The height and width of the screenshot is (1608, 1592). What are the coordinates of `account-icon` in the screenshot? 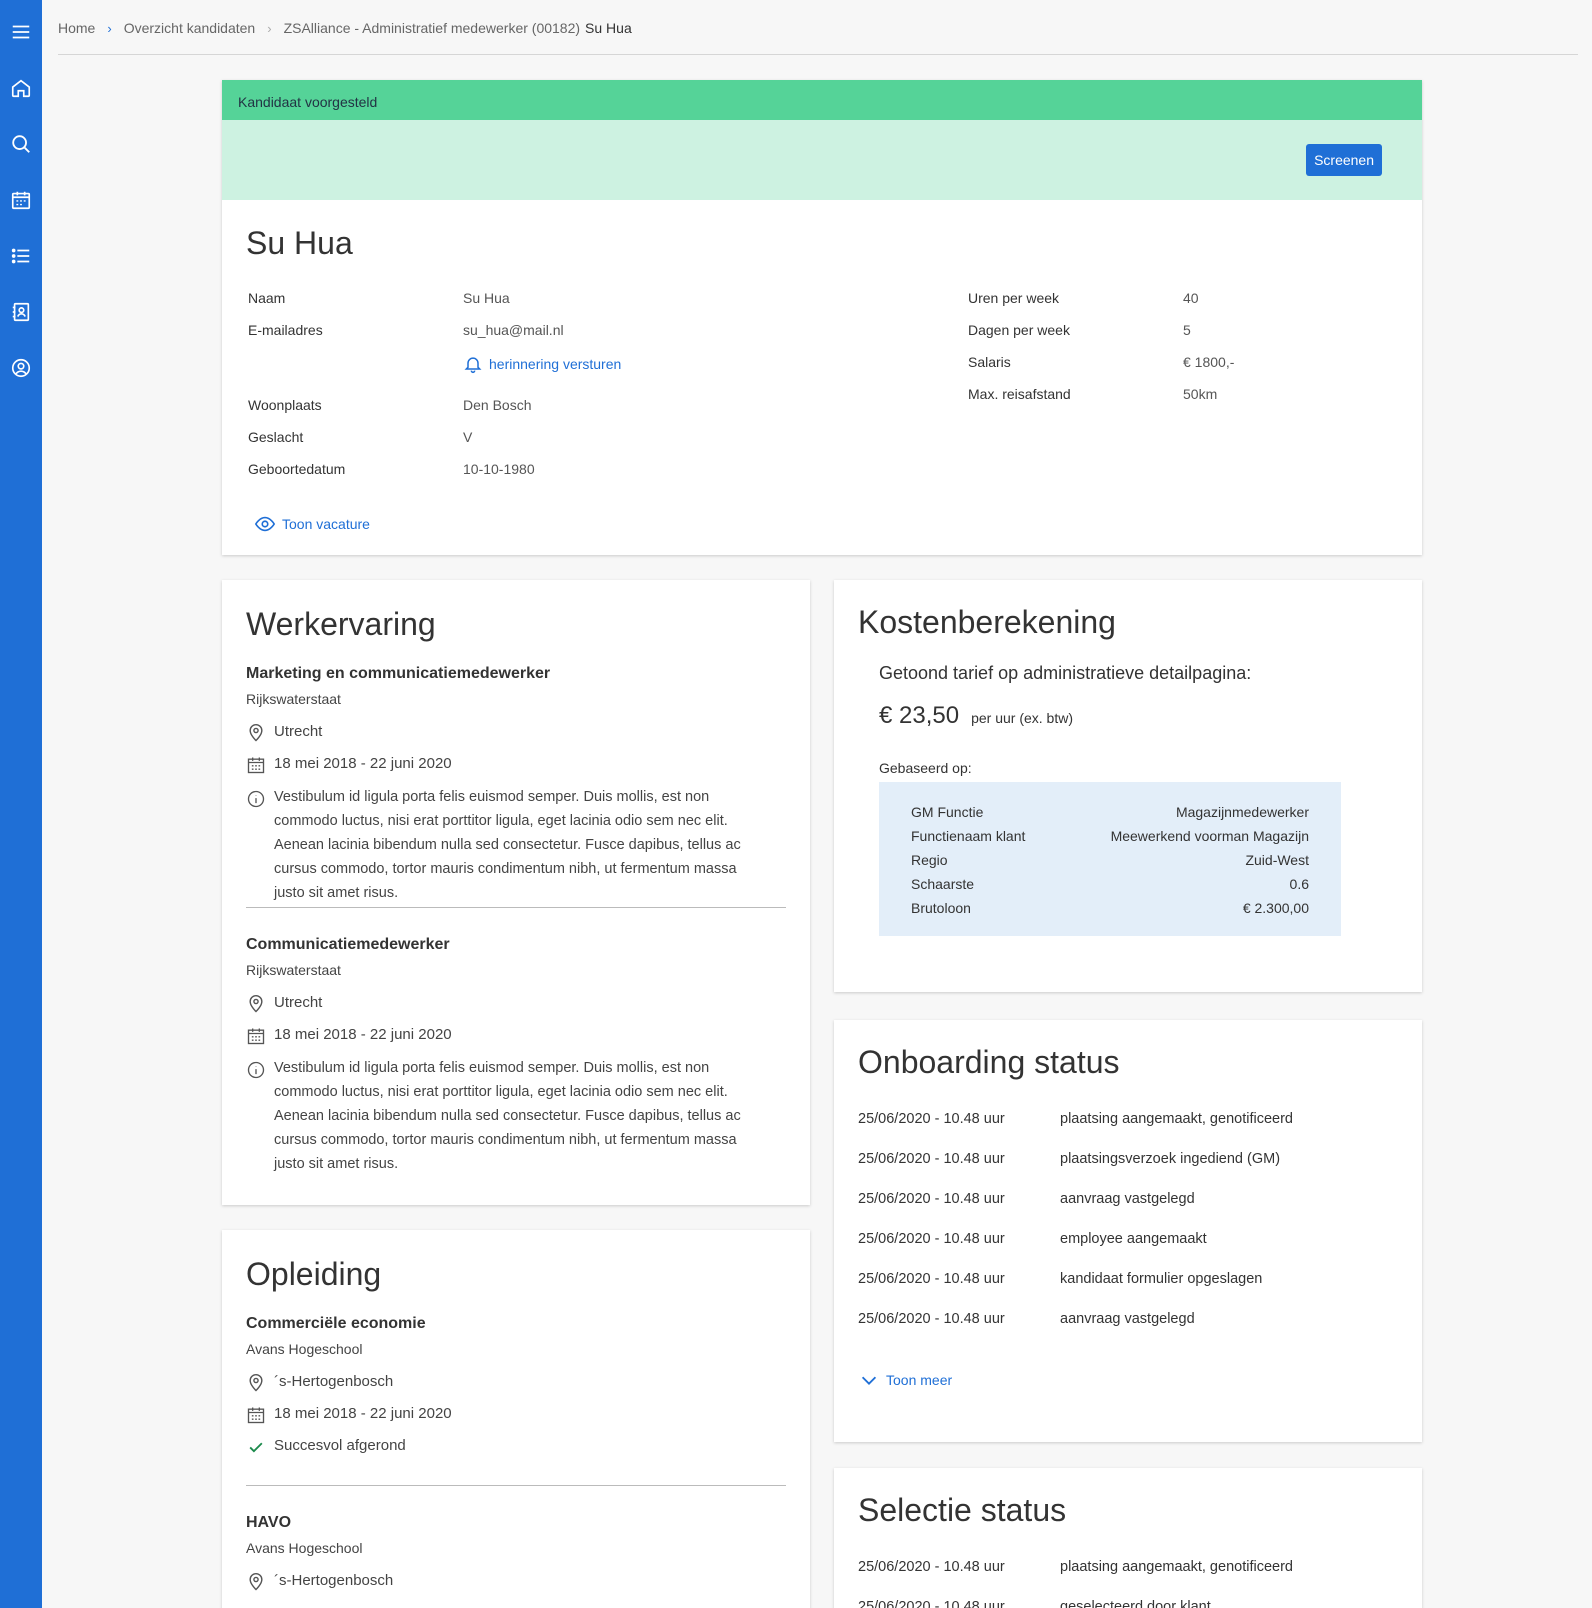 It's located at (21, 368).